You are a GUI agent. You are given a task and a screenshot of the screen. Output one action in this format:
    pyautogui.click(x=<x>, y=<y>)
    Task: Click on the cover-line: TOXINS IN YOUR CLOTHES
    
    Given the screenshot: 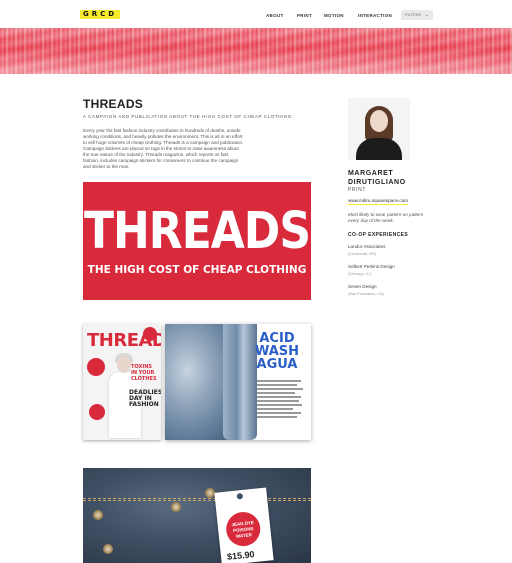 What is the action you would take?
    pyautogui.click(x=144, y=373)
    